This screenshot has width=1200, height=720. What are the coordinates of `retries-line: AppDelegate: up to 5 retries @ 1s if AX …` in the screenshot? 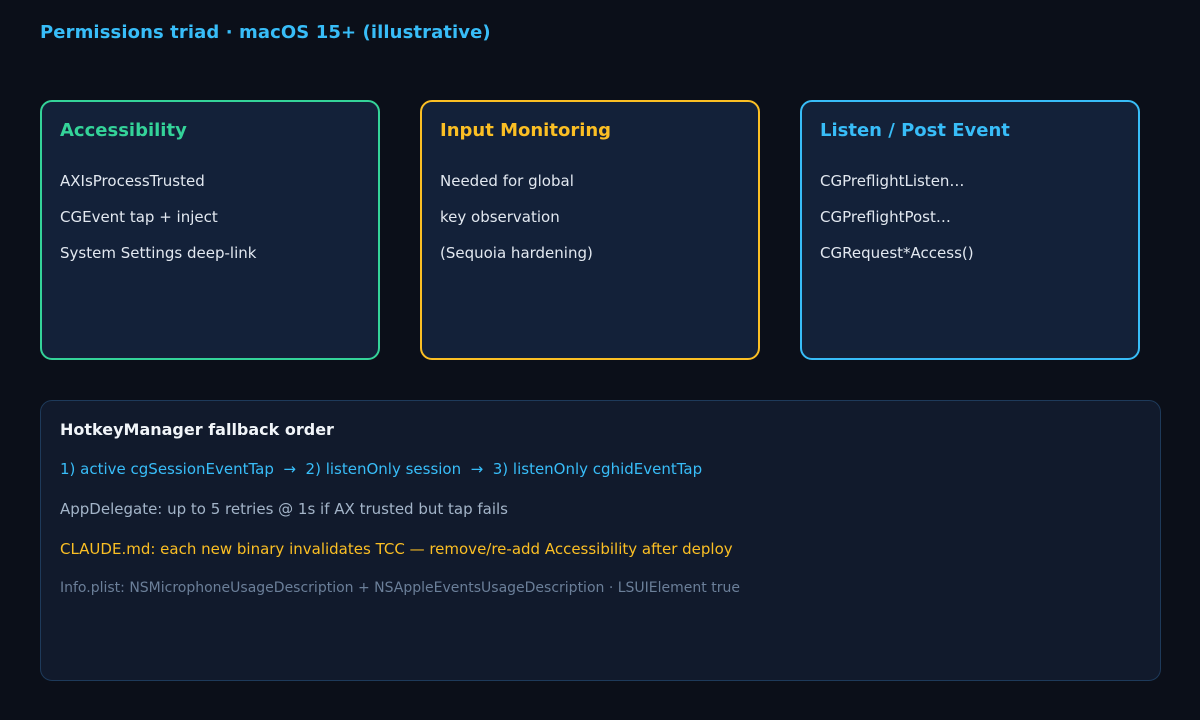 It's located at (284, 509).